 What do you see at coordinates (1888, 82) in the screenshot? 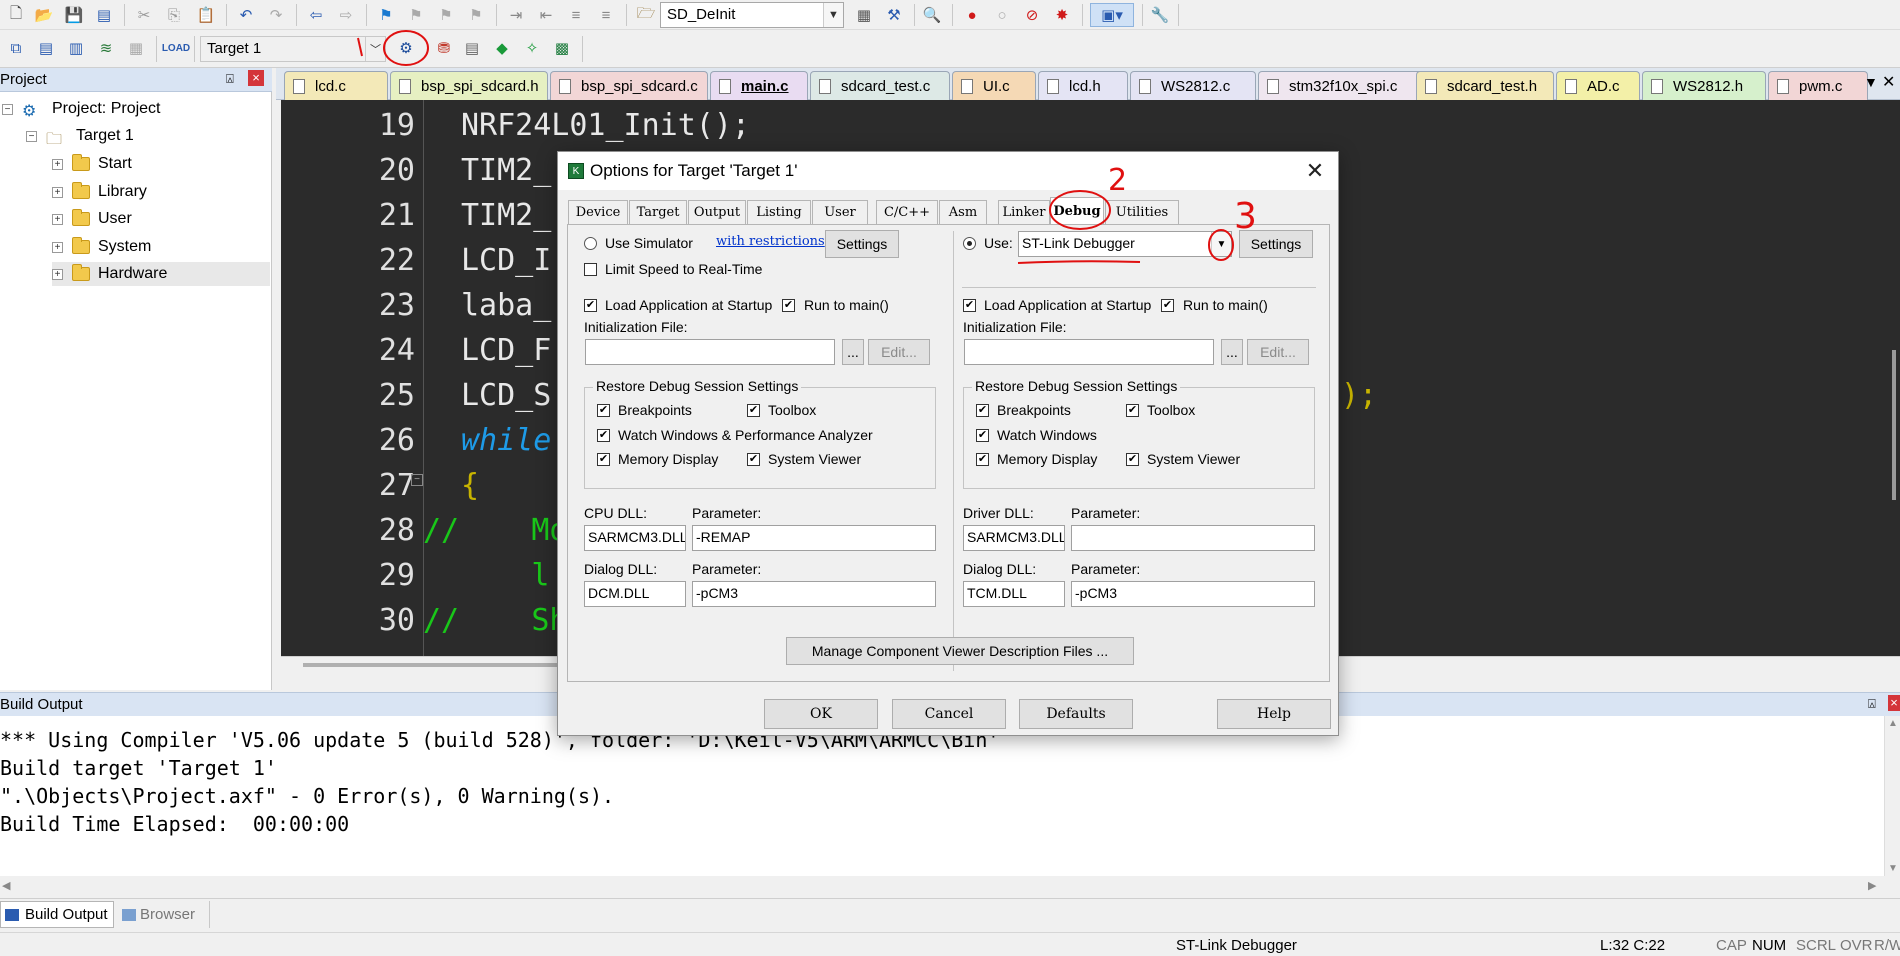
I see `close-tab-icon: ✕` at bounding box center [1888, 82].